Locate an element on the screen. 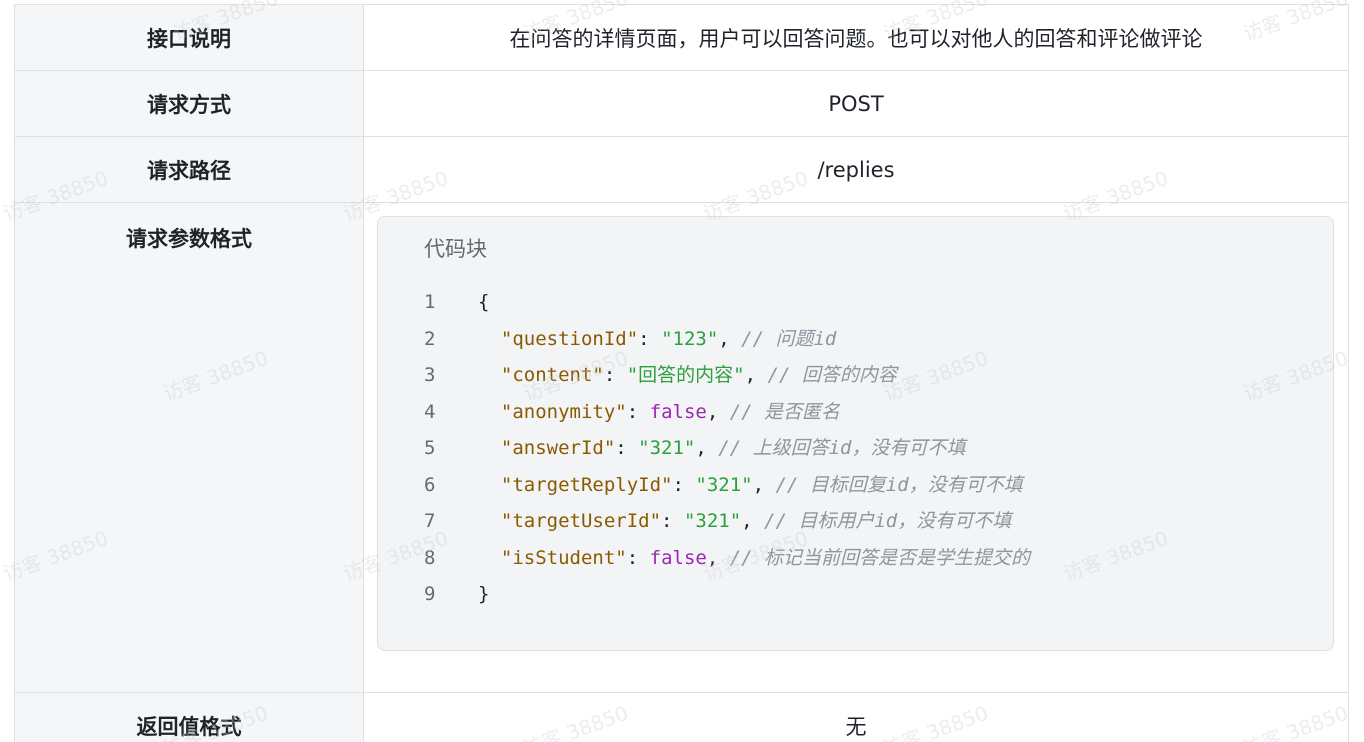 The image size is (1364, 742). code-comment: // 问题id is located at coordinates (789, 338).